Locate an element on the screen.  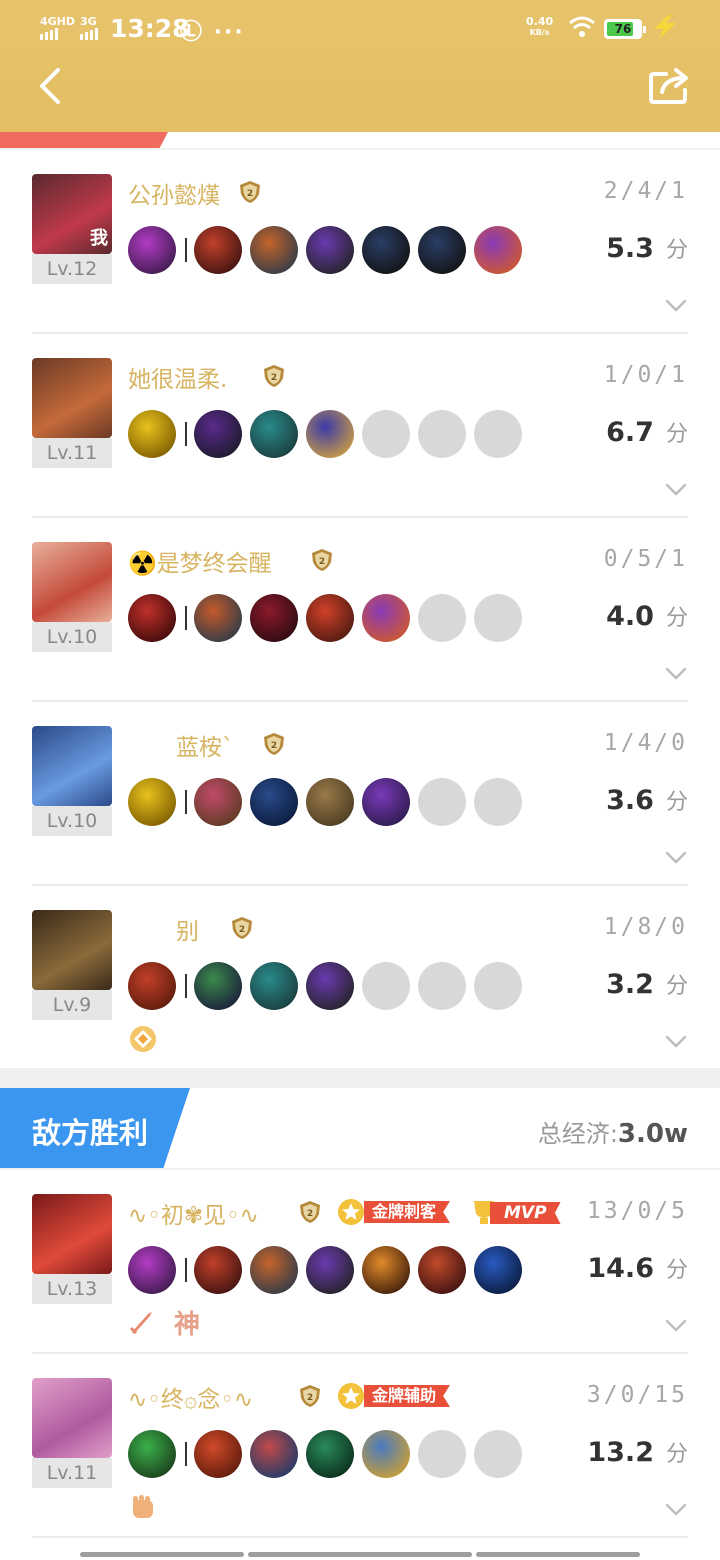
row-divider is located at coordinates (360, 1537).